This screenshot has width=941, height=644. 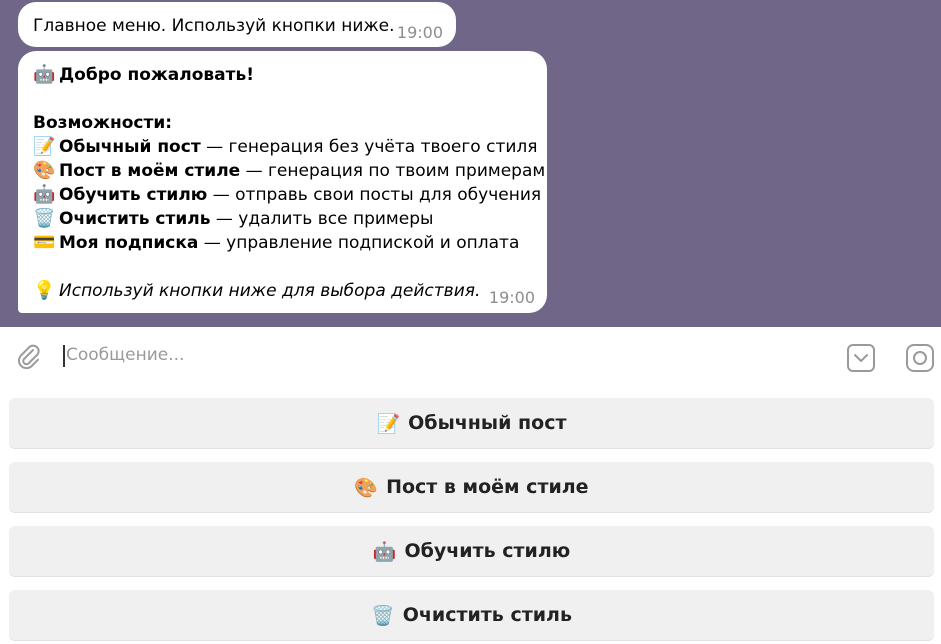 I want to click on credit-card-icon: 💳, so click(x=44, y=242).